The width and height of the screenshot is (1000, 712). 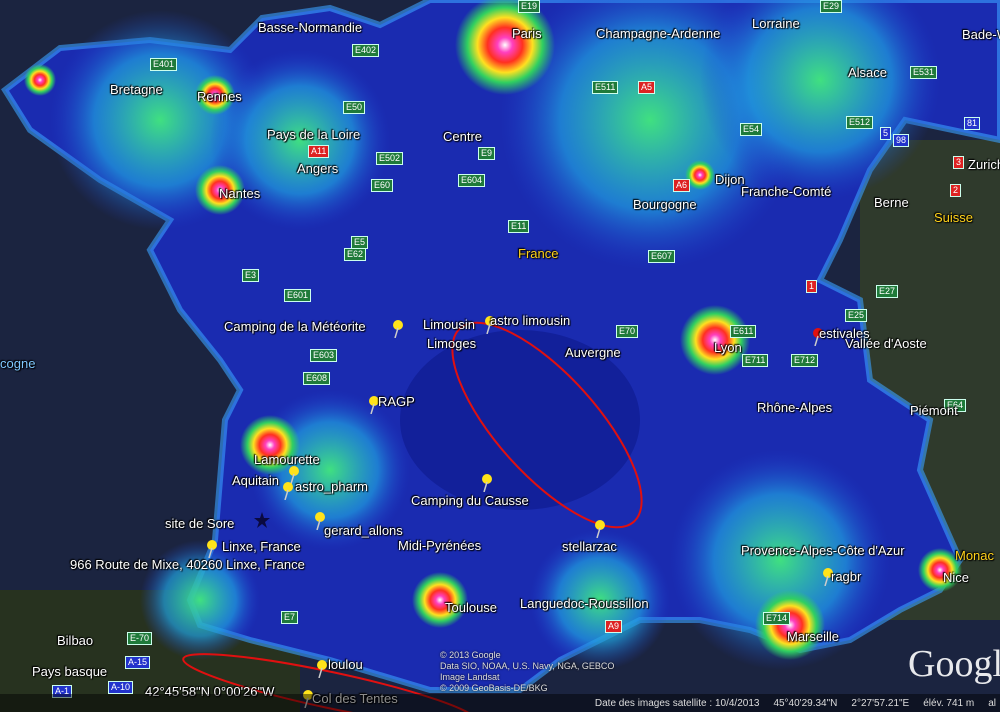 What do you see at coordinates (314, 134) in the screenshot?
I see `place-label: Pays de la Loire` at bounding box center [314, 134].